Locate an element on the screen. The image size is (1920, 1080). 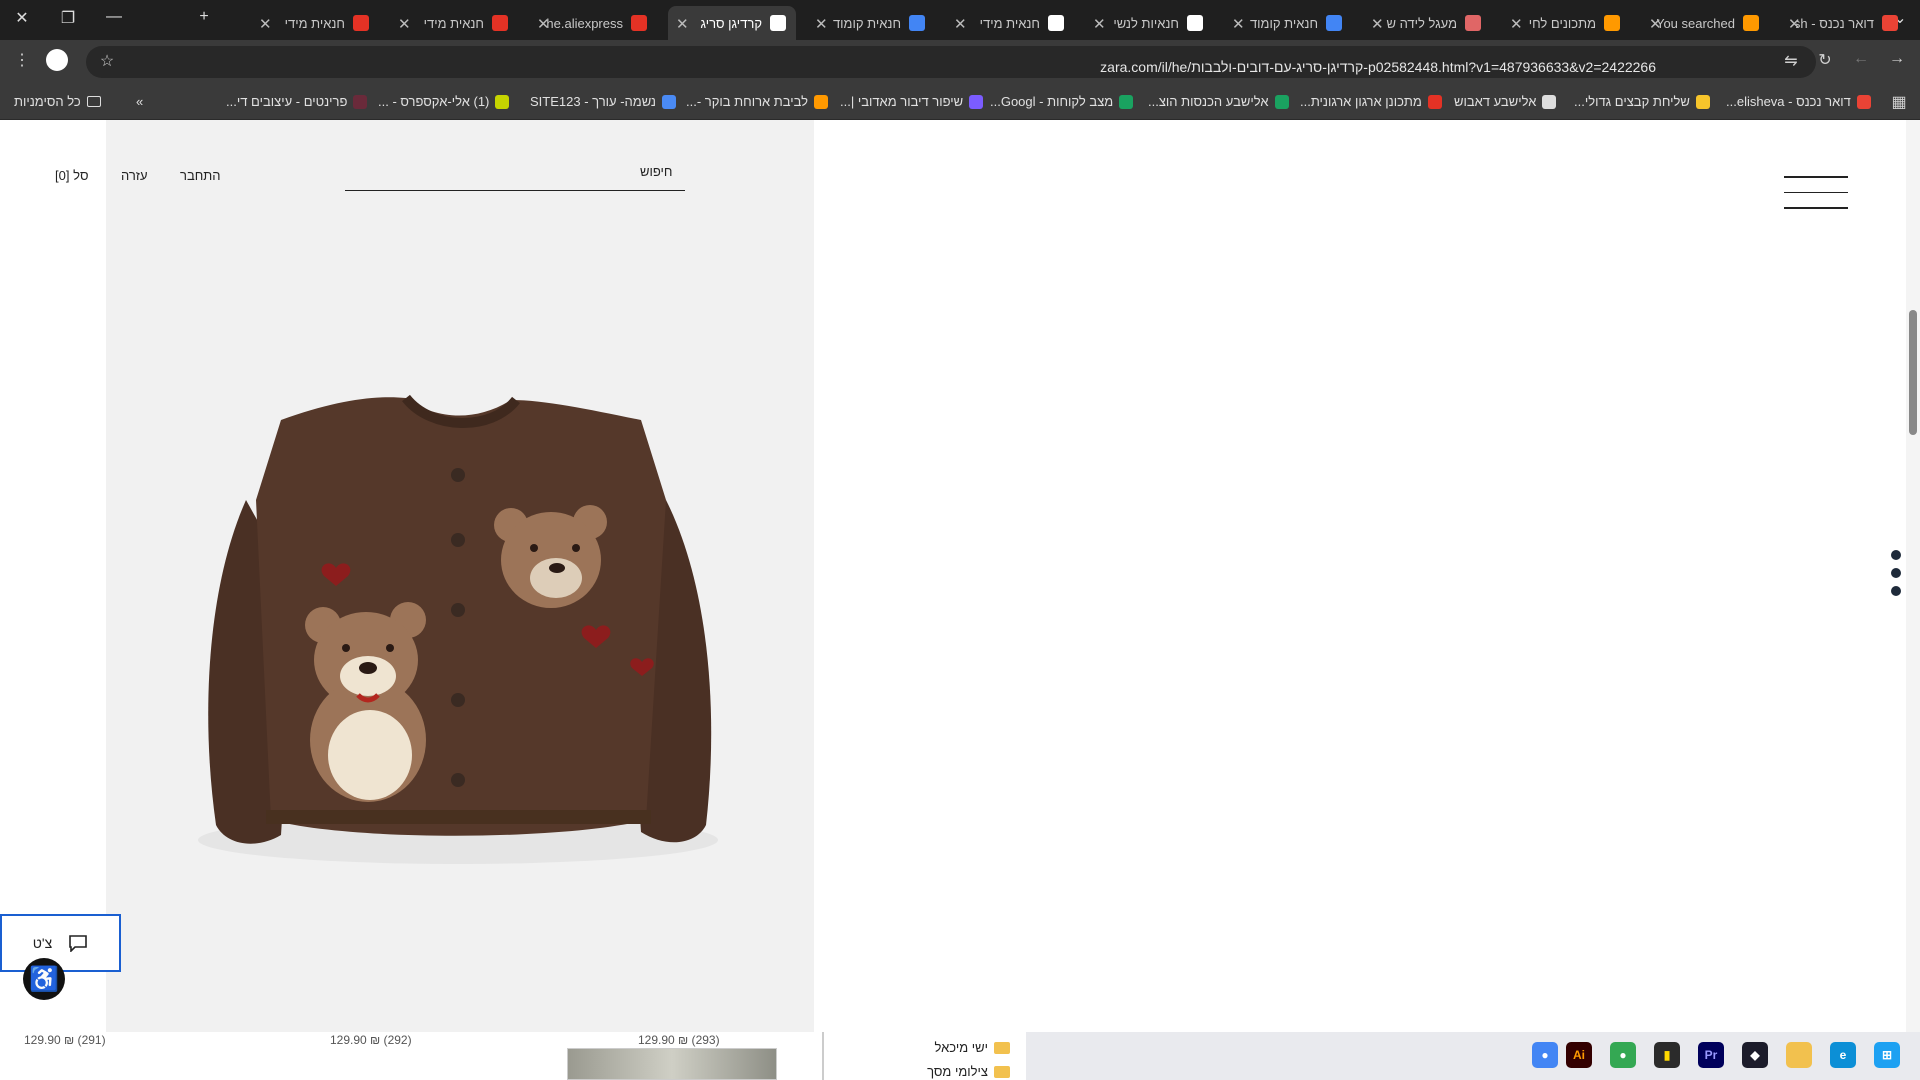
image-pagination-dots is located at coordinates (1896, 577).